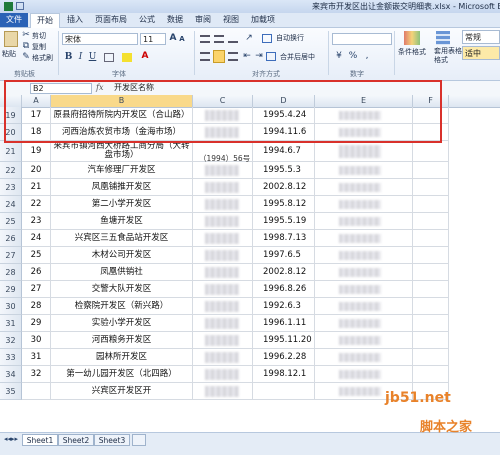  I want to click on cell-d: 1996.2.28, so click(284, 357).